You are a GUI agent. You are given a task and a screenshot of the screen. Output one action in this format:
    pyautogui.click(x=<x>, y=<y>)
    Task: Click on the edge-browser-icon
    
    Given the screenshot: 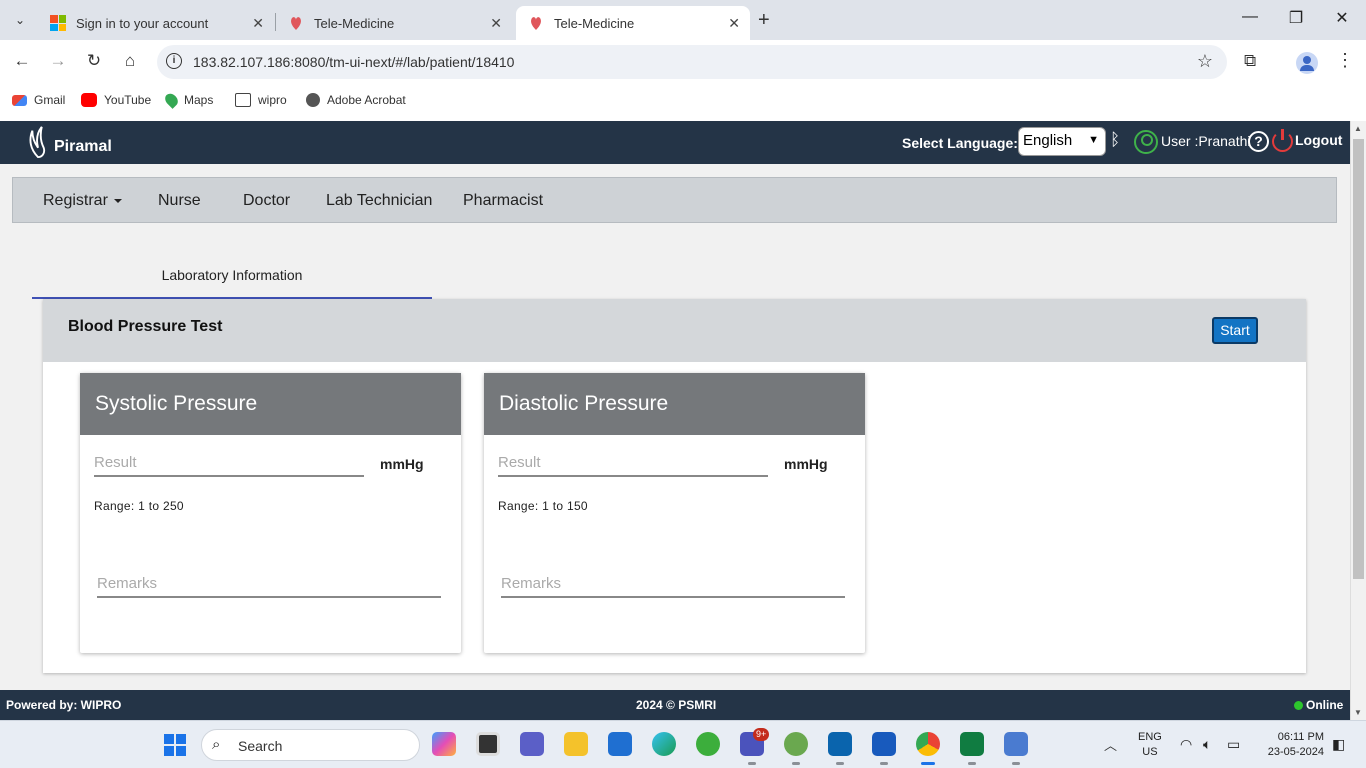 What is the action you would take?
    pyautogui.click(x=664, y=744)
    